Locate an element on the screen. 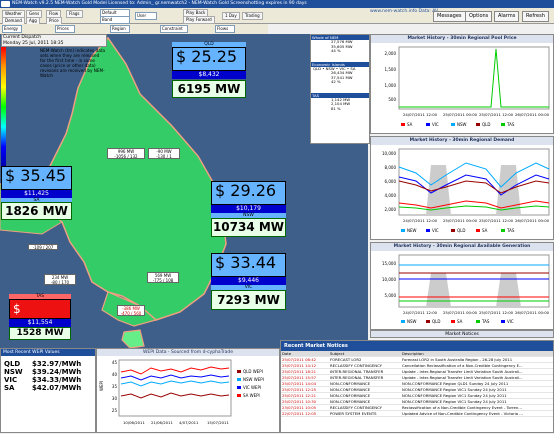 The width and height of the screenshot is (554, 434). x-tick: 24/07/2011 12:00 is located at coordinates (420, 114).